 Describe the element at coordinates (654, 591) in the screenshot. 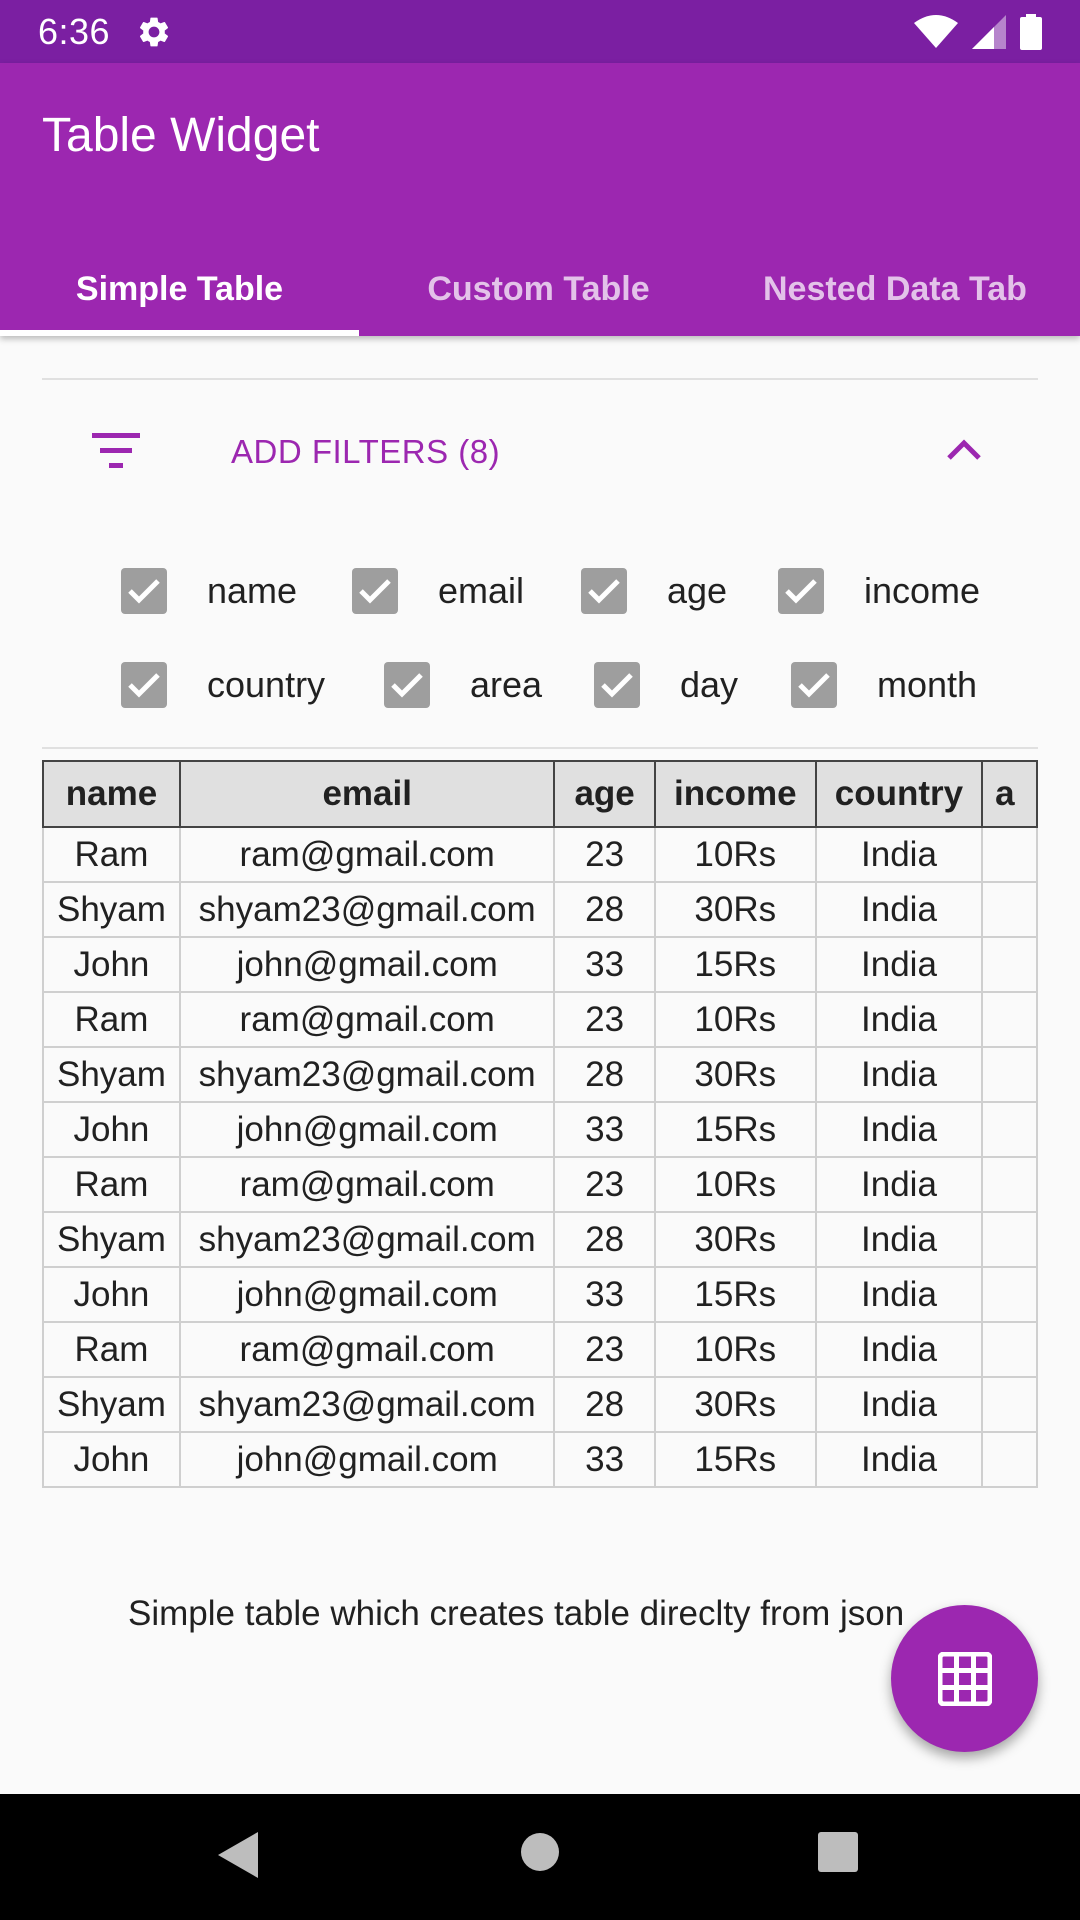

I see `filter-checkbox-age: age` at that location.